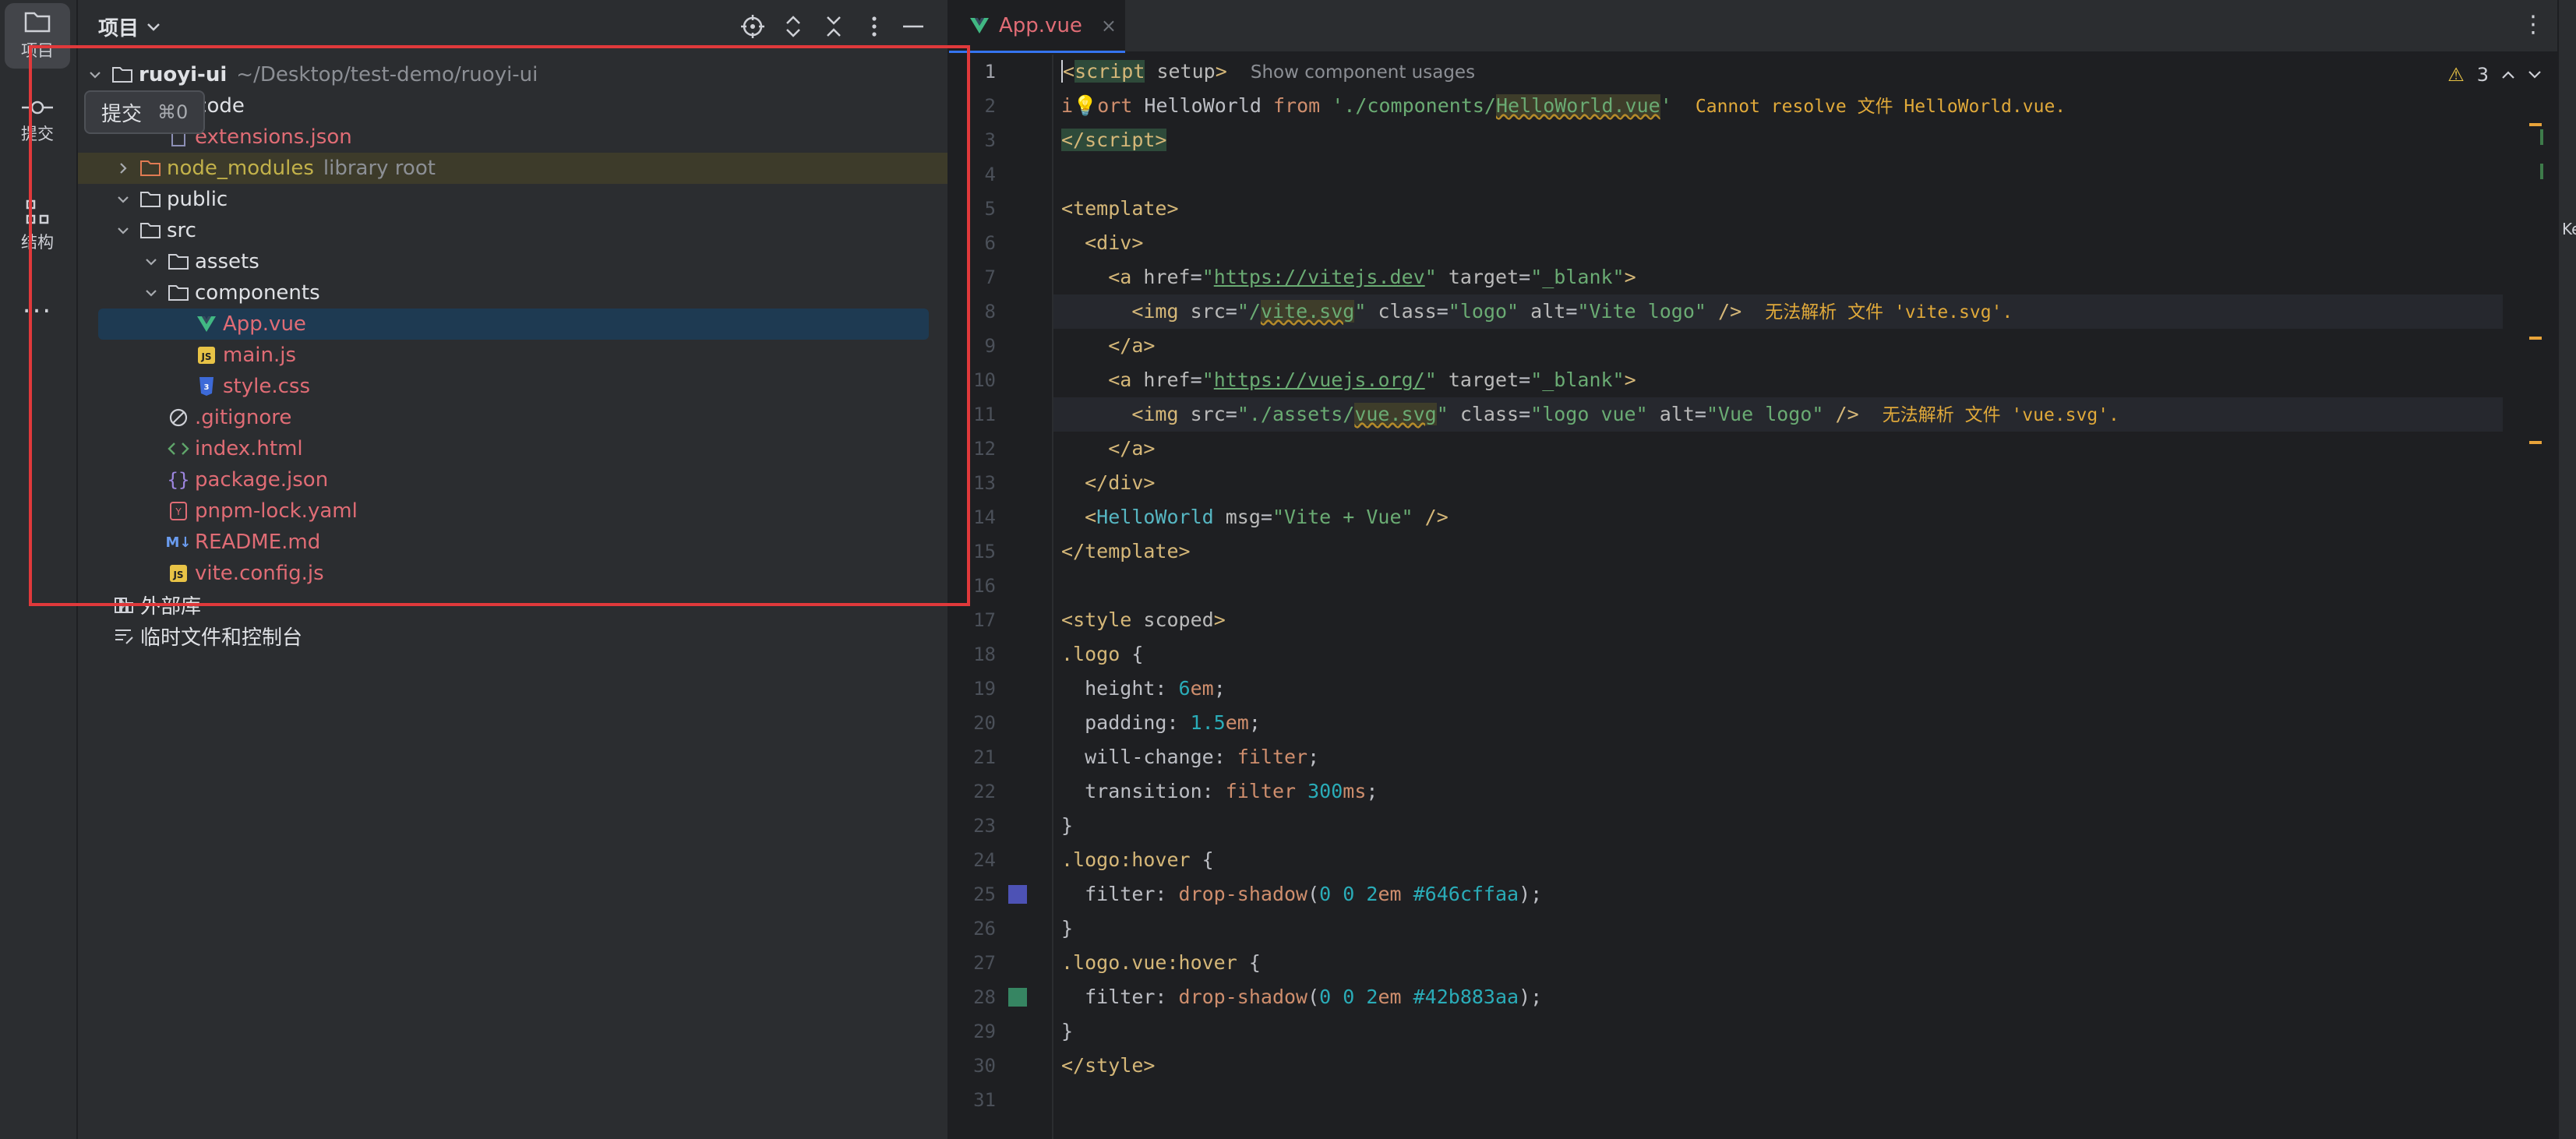 Image resolution: width=2576 pixels, height=1139 pixels. I want to click on tree-item-components: components, so click(512, 293).